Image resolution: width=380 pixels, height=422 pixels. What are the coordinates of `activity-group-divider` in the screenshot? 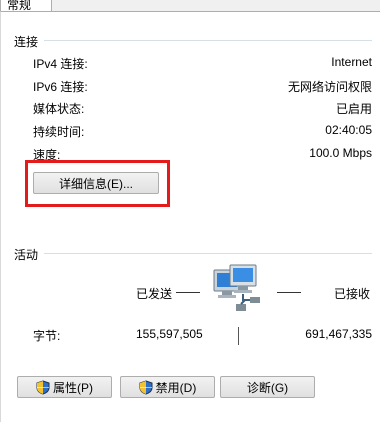 It's located at (208, 253).